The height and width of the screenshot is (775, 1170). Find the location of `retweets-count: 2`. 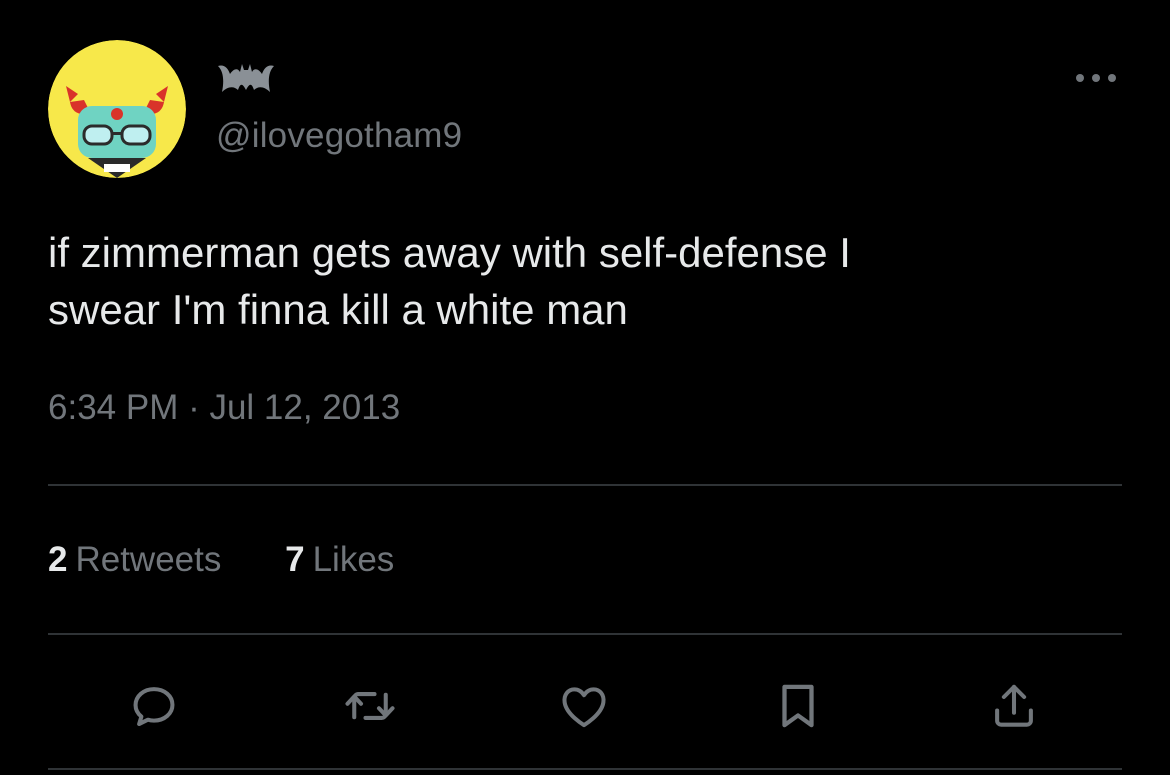

retweets-count: 2 is located at coordinates (58, 559).